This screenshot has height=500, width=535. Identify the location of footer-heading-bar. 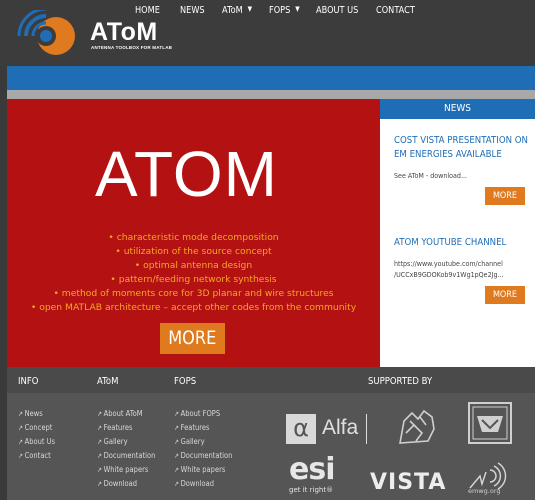
(271, 380).